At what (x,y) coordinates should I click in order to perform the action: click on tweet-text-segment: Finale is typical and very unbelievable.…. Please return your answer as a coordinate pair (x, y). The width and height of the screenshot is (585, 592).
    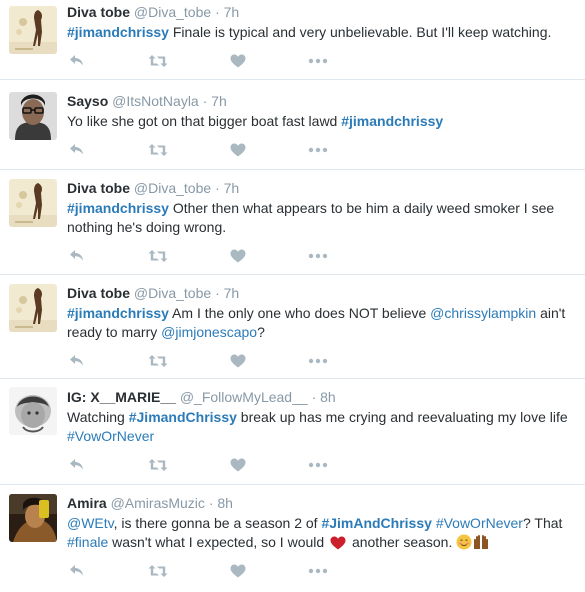
    Looking at the image, I should click on (360, 32).